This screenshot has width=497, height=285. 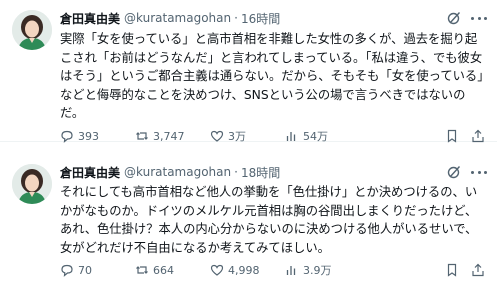 What do you see at coordinates (317, 270) in the screenshot?
I see `views-count: 3.9万` at bounding box center [317, 270].